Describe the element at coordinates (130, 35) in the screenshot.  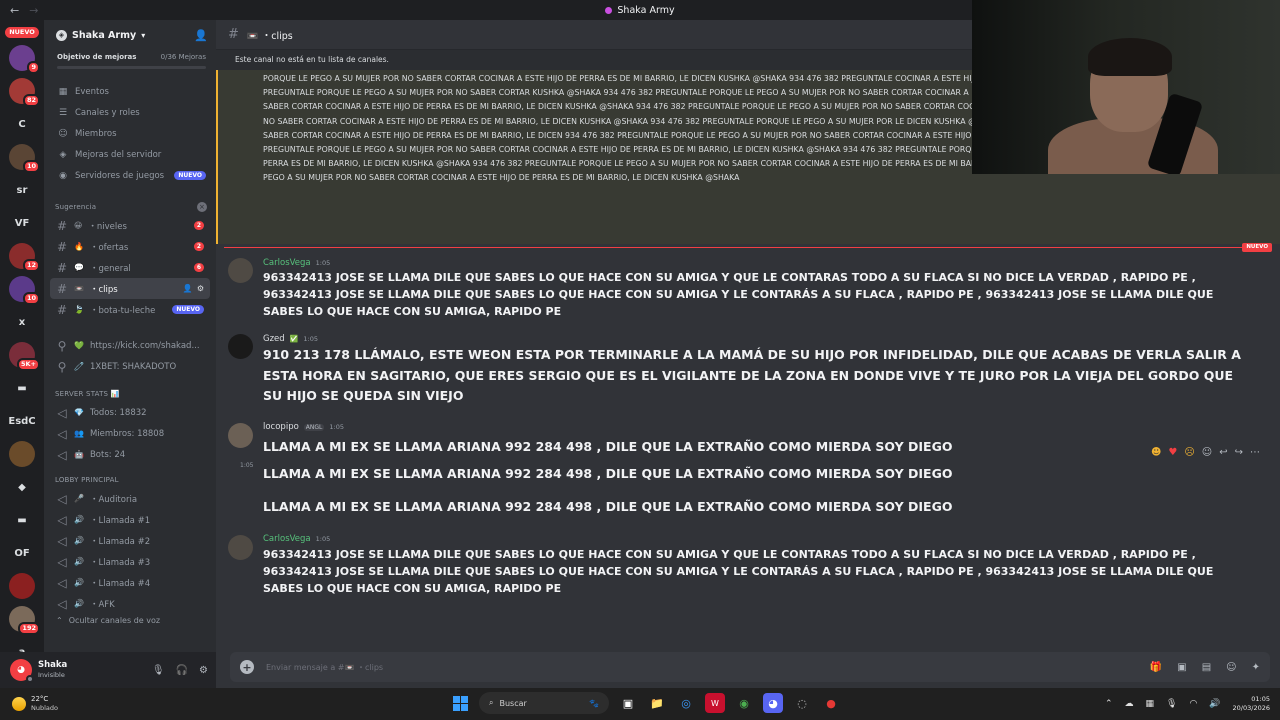
I see `server-header: ◈ Shaka Army ▾ 👤` at that location.